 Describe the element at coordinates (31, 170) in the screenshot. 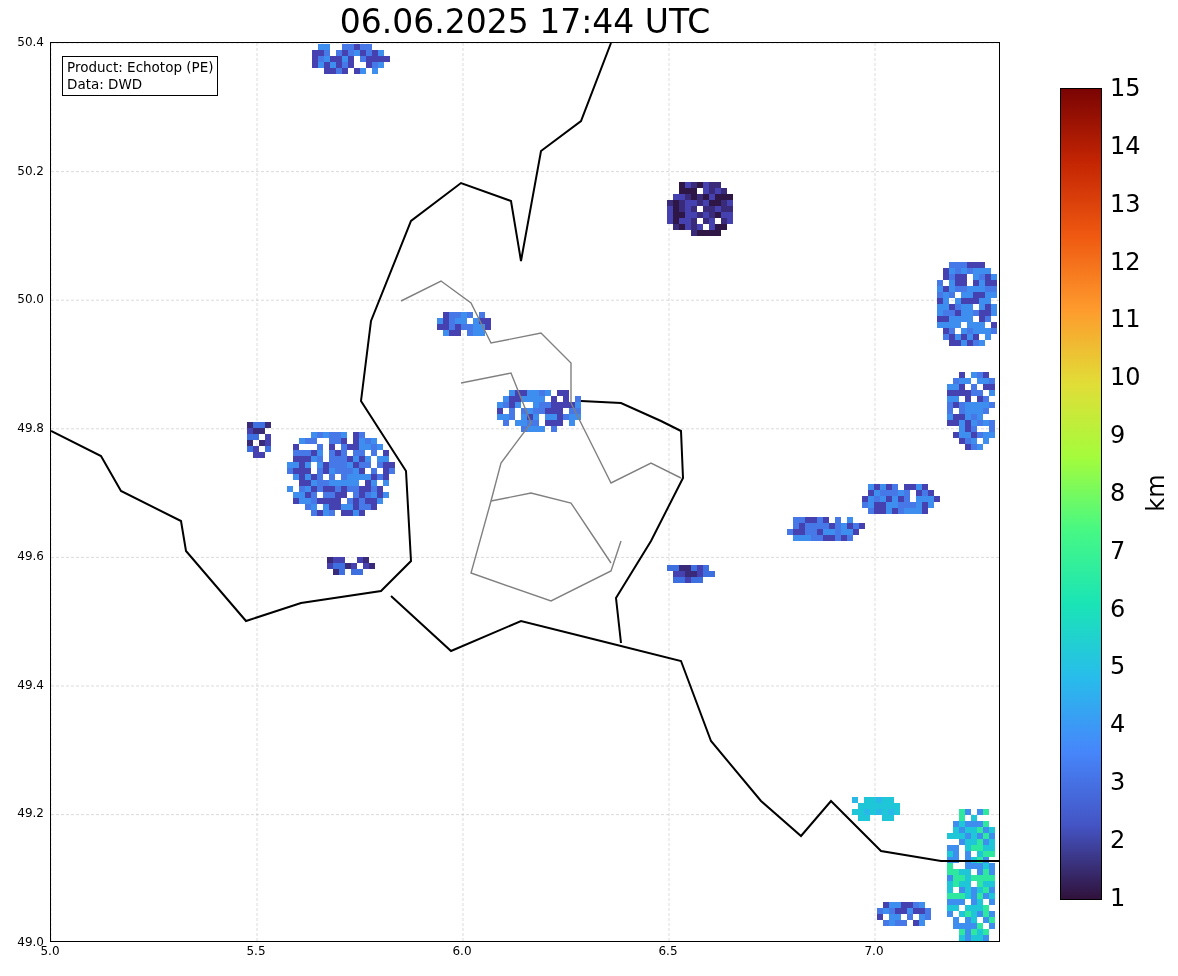

I see `y-tick-label: 50.2` at that location.